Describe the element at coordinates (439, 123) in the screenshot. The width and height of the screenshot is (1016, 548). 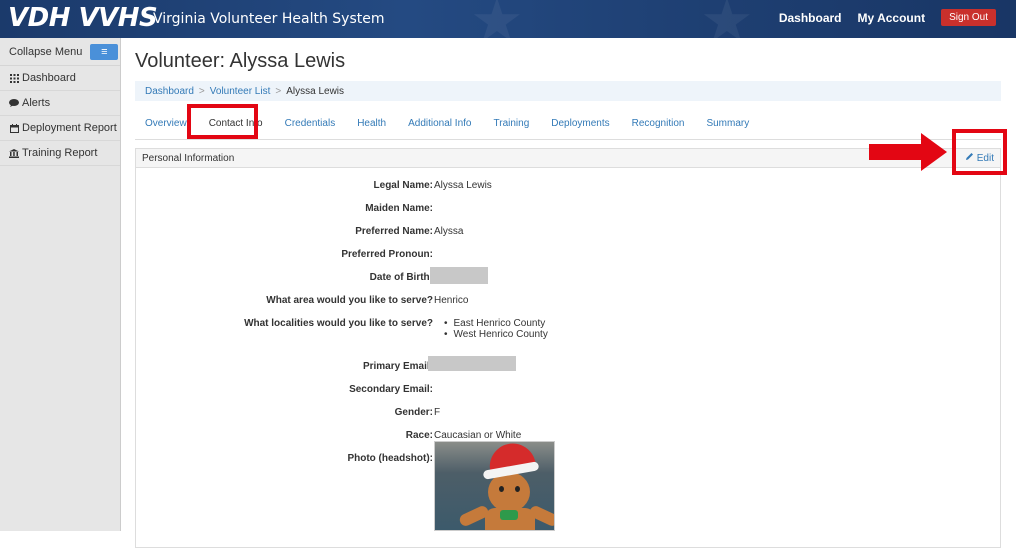
I see `tab-additional-info: Additional Info` at that location.